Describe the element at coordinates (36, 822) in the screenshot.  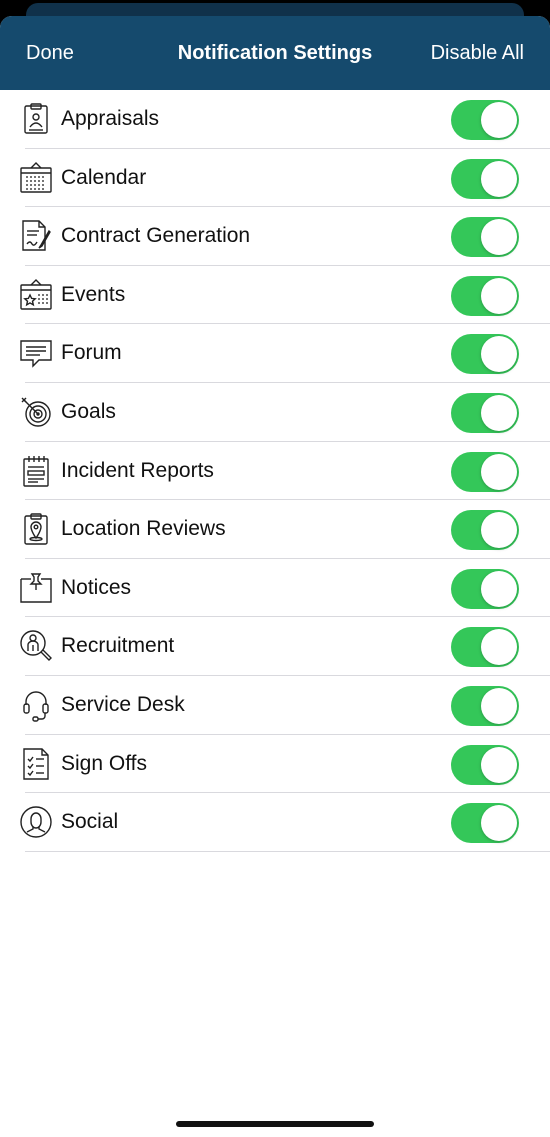
I see `social-icon` at that location.